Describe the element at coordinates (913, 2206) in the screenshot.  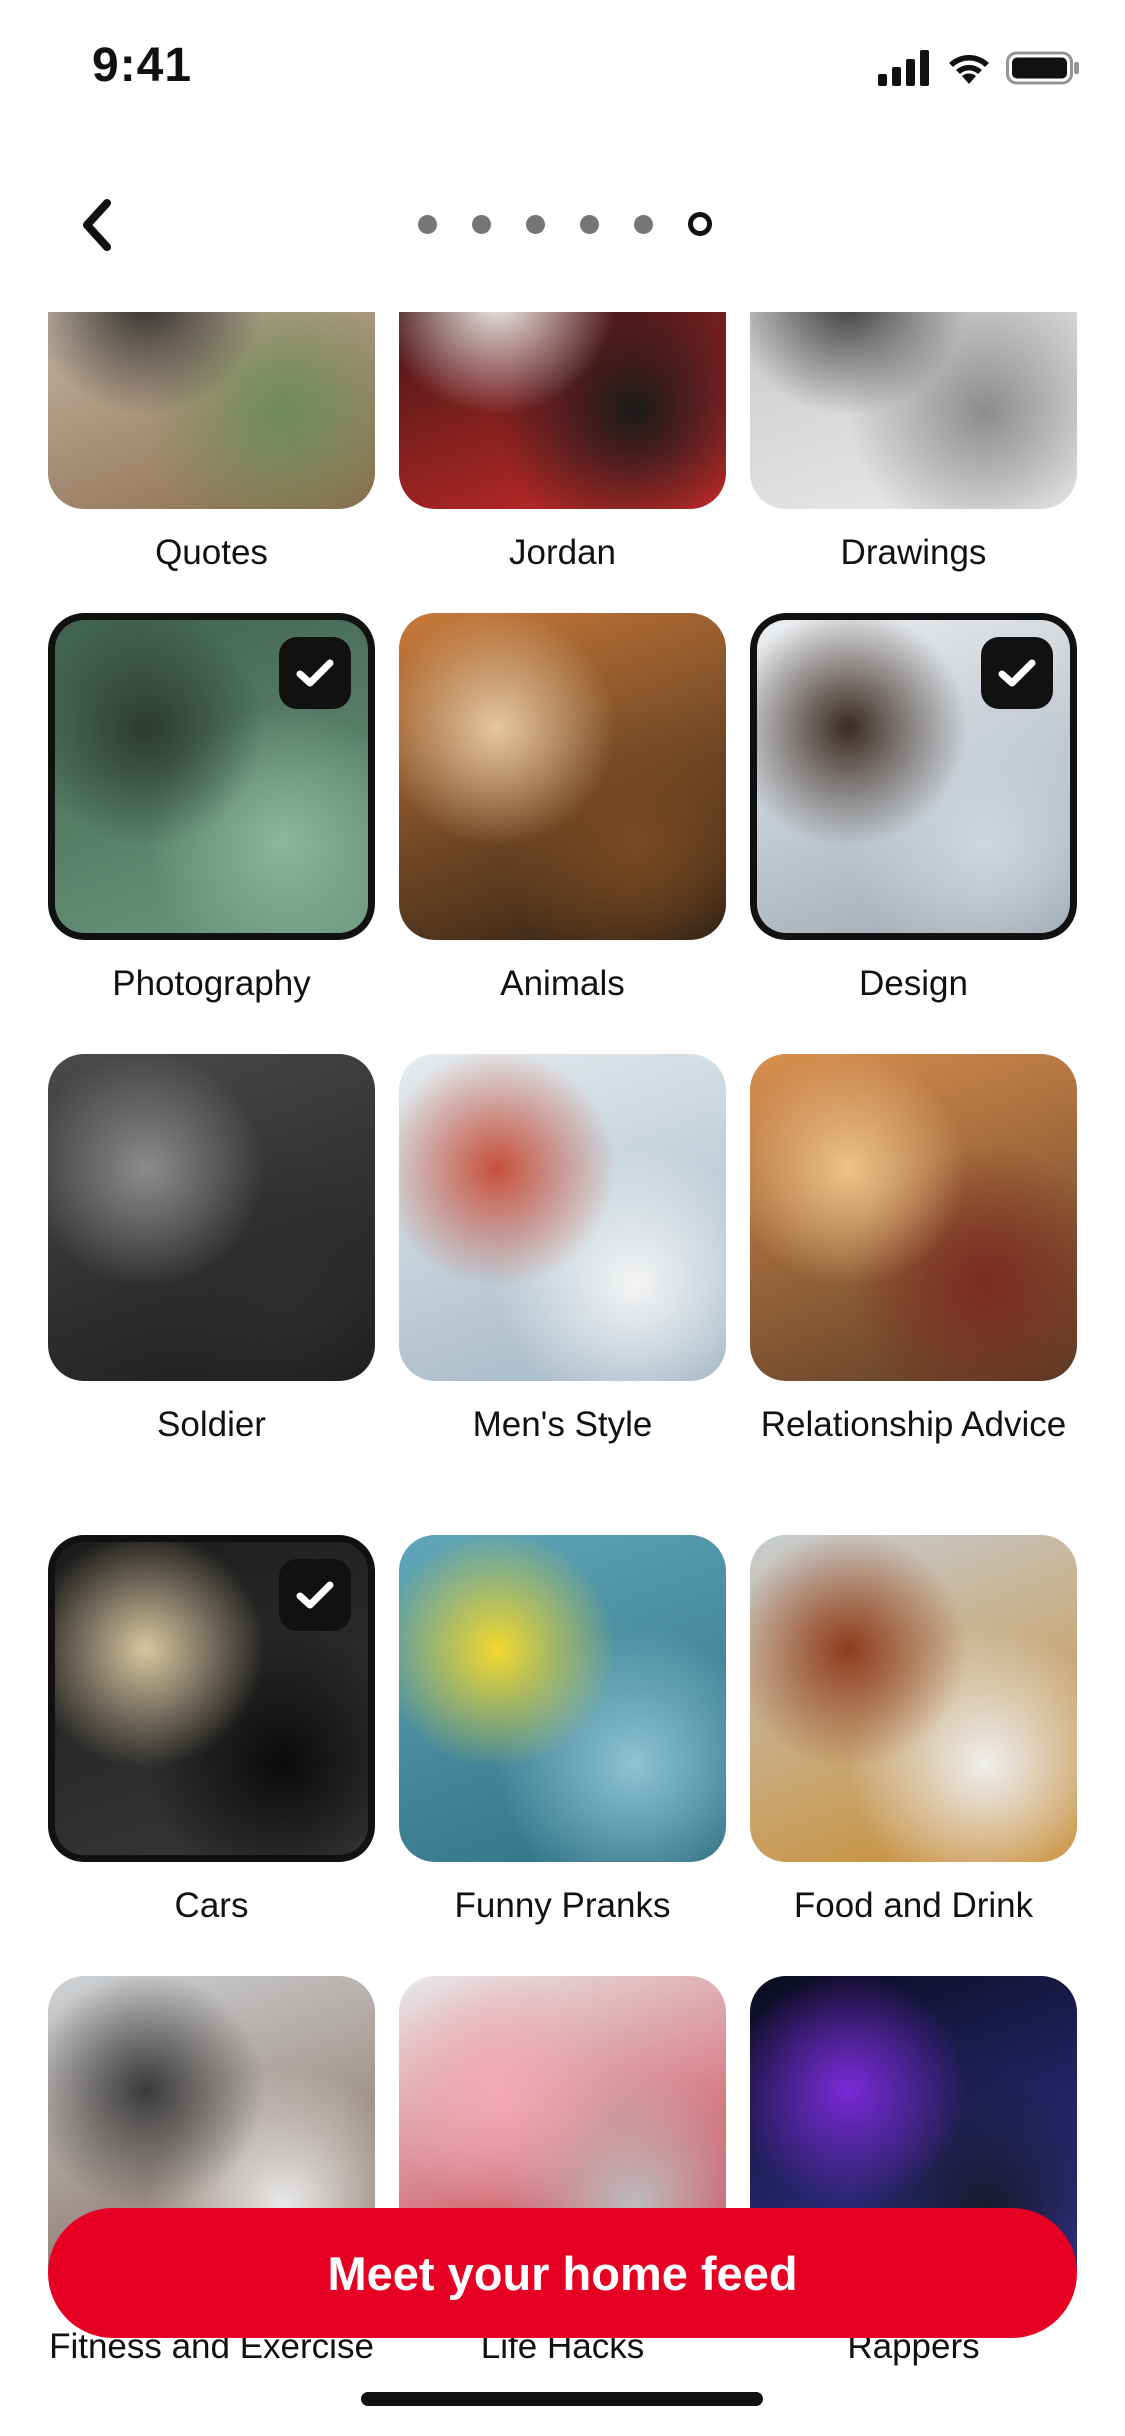
I see `topic-tile-rappers: Rappers` at that location.